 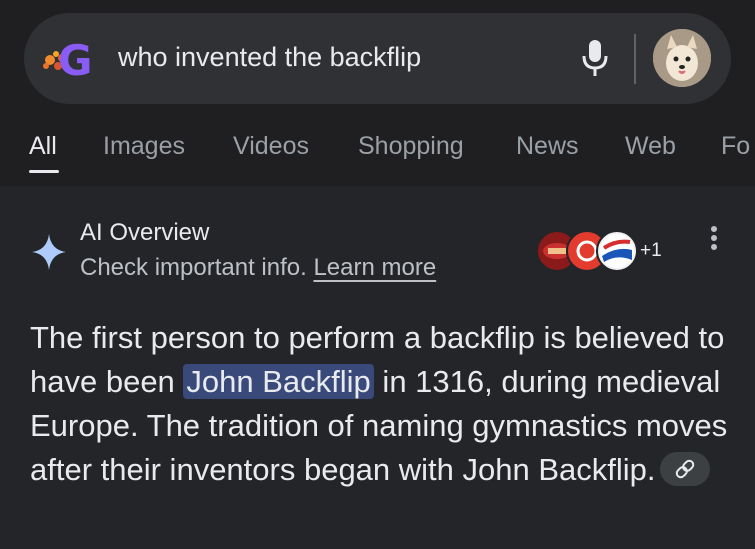 I want to click on tab-videos: Videos, so click(x=271, y=146).